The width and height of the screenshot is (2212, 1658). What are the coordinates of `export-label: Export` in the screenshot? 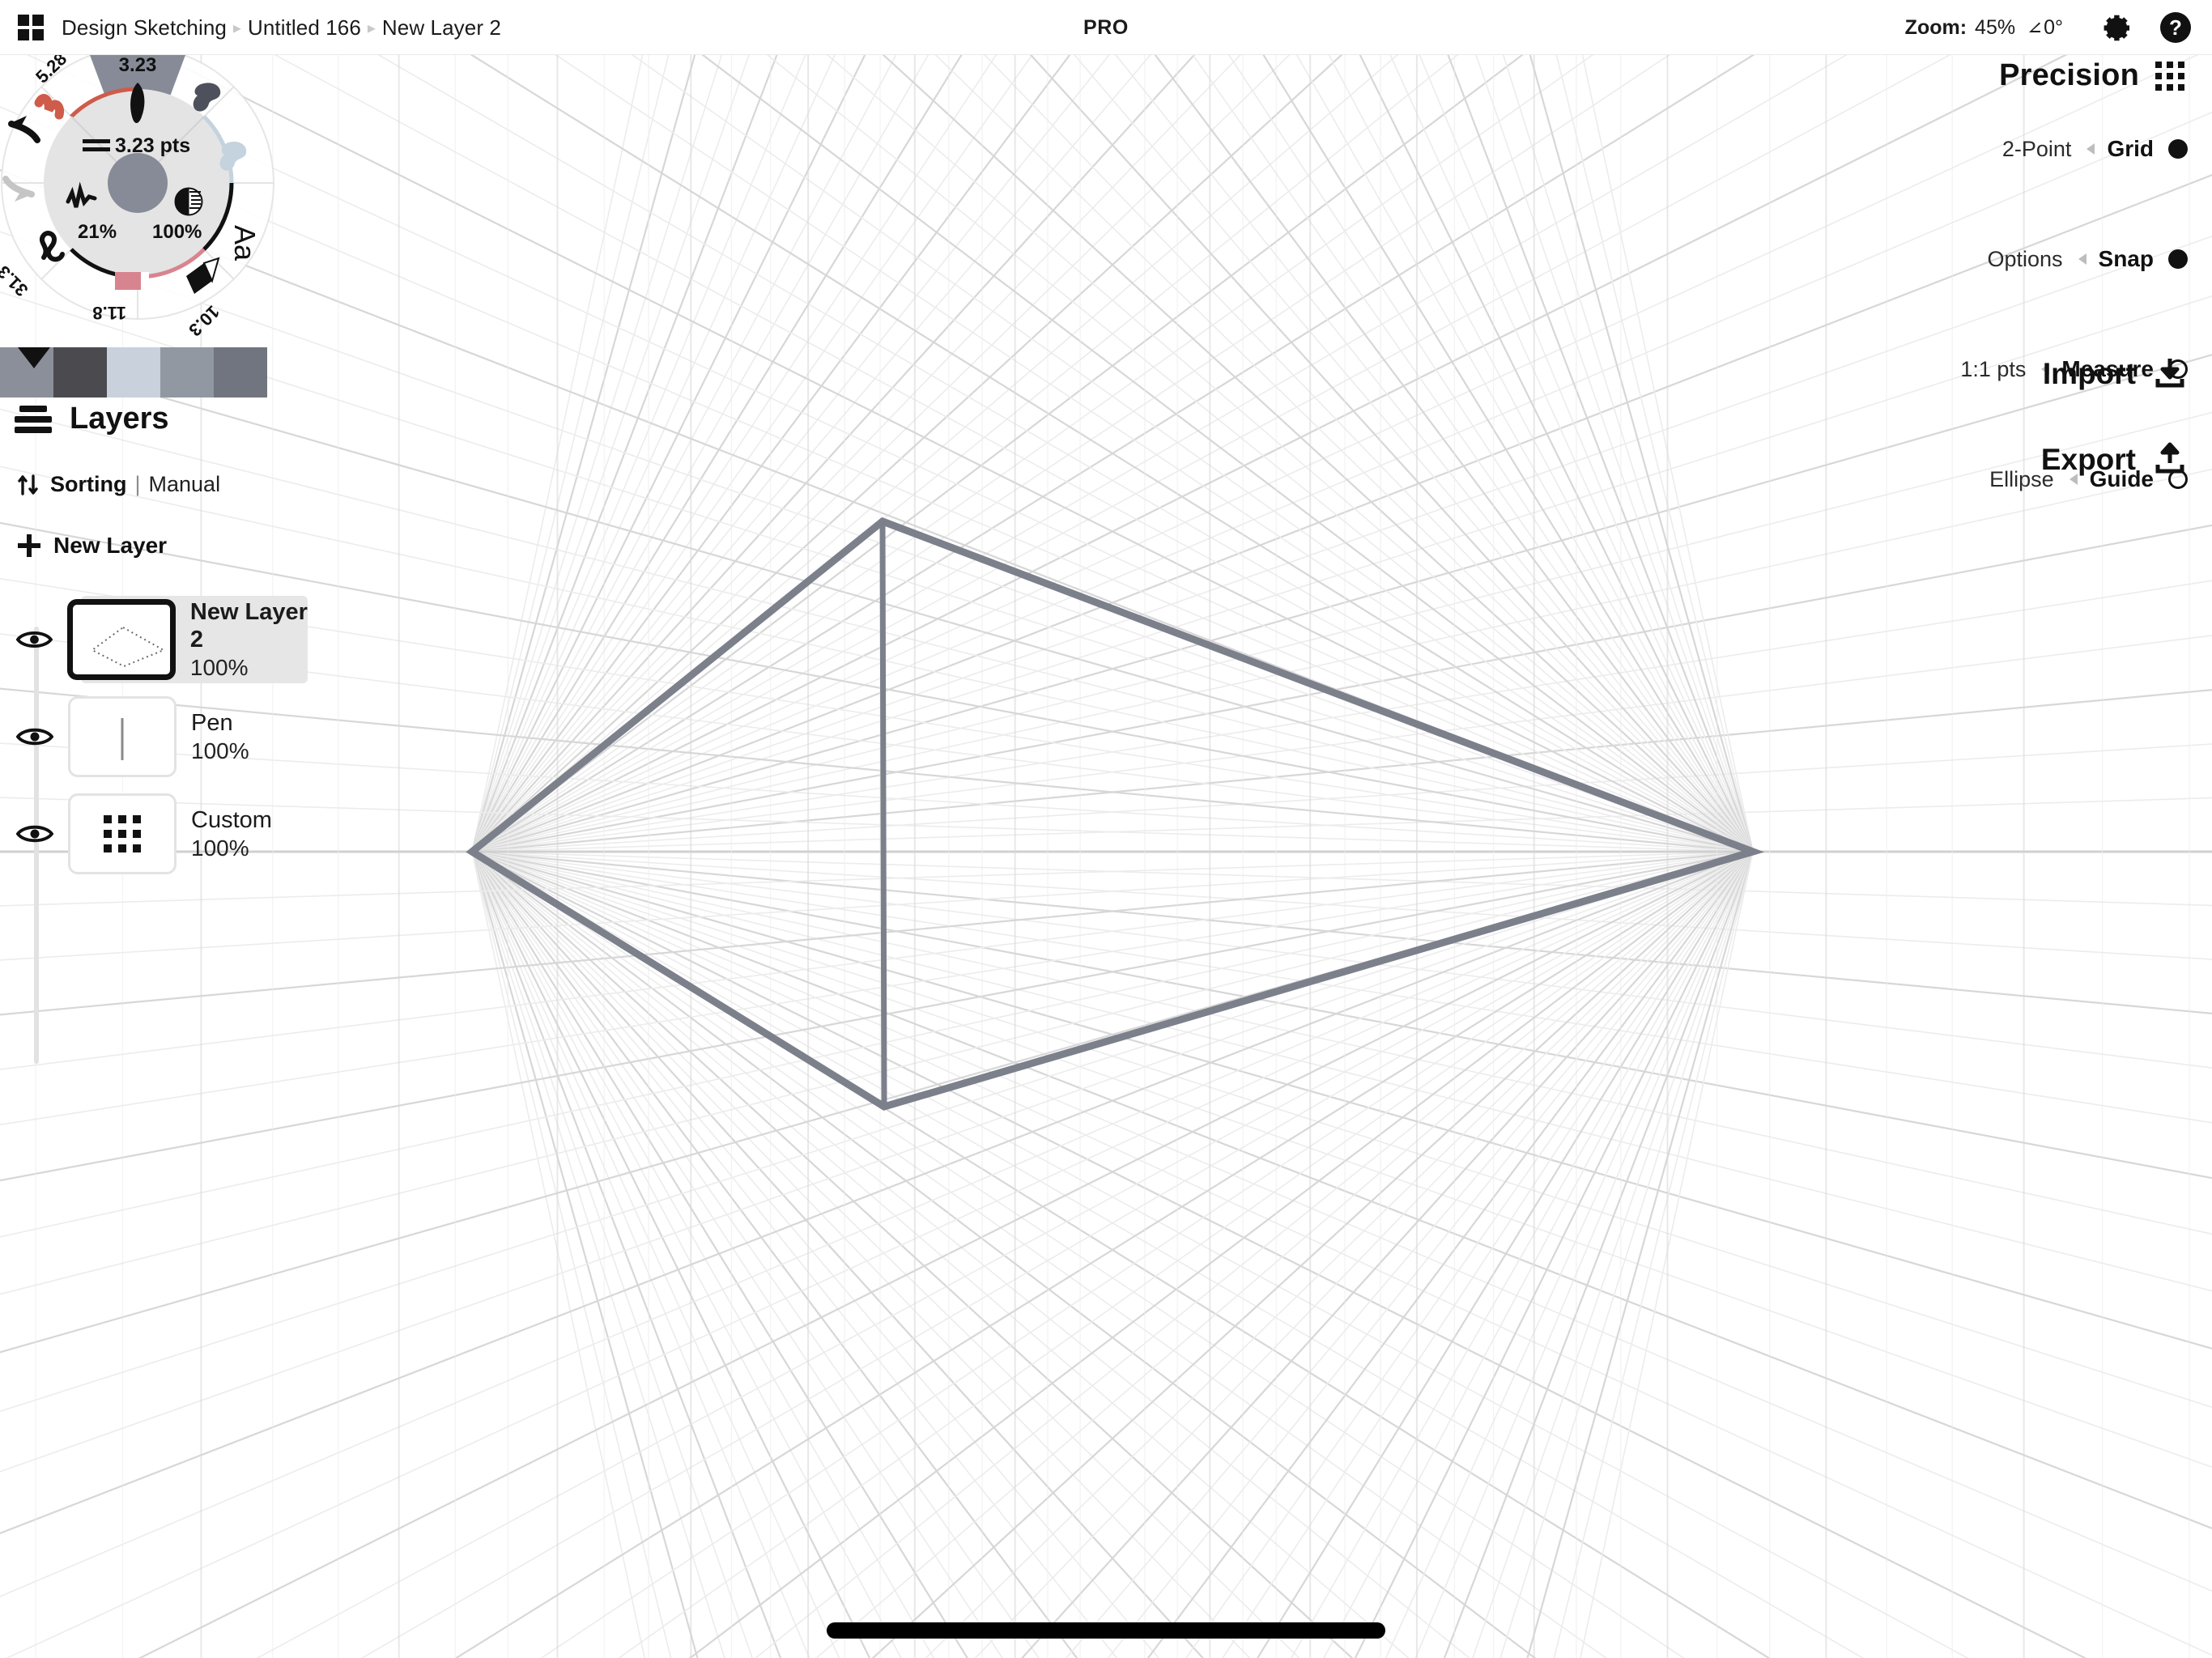 It's located at (2088, 459).